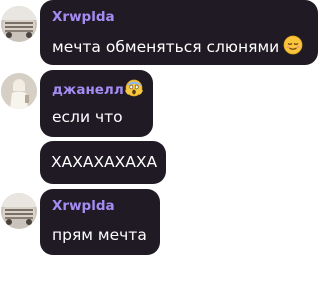  I want to click on relieved-face-emoji-icon, so click(293, 47).